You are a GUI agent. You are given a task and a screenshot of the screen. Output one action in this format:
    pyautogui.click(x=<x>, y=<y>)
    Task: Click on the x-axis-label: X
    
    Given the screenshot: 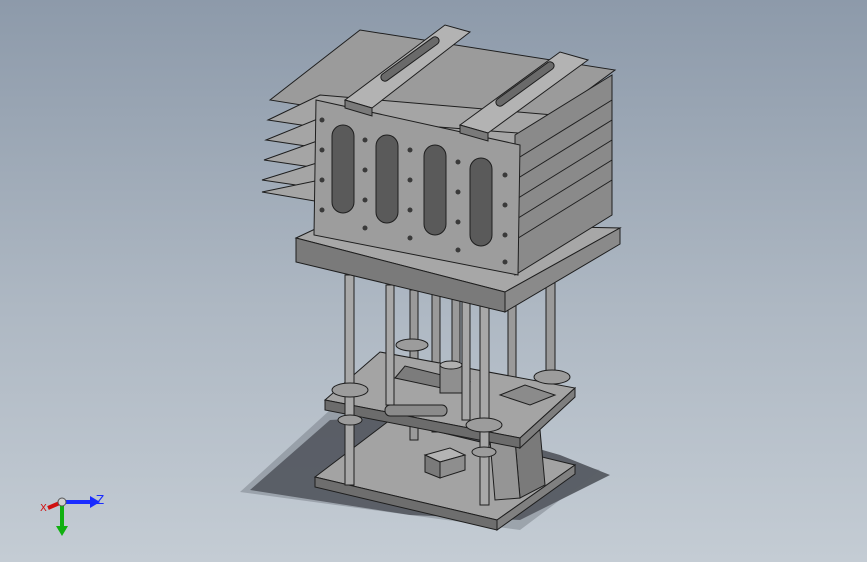 What is the action you would take?
    pyautogui.click(x=43, y=508)
    